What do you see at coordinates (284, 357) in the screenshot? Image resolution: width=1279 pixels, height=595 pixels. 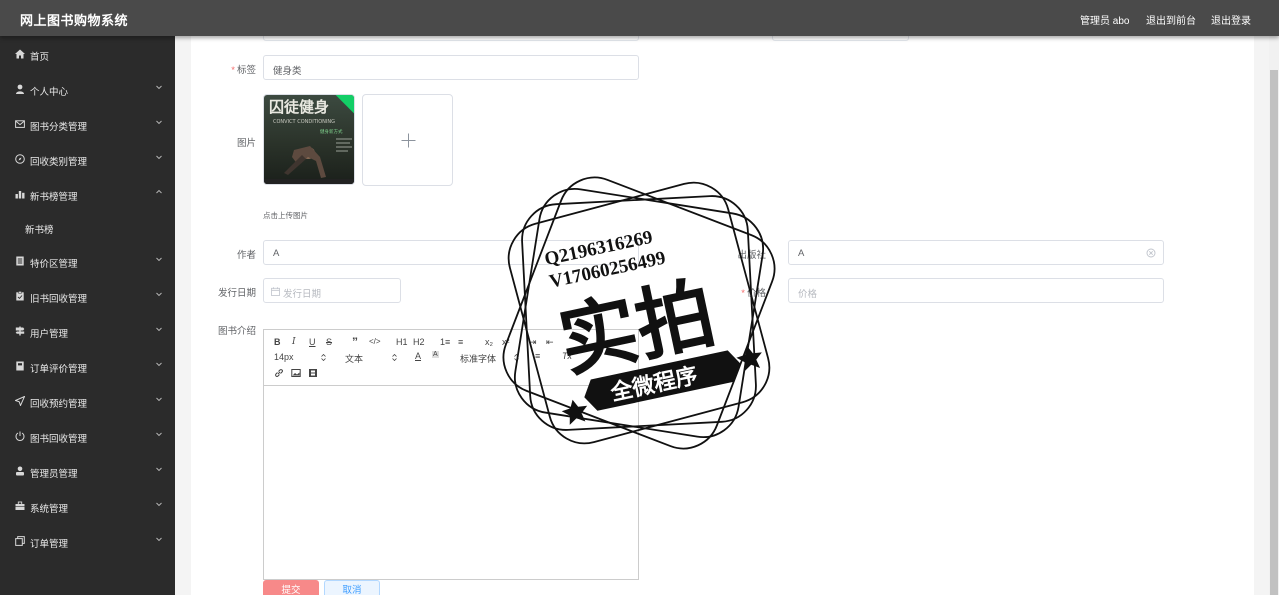 I see `font-size-value: 14px` at bounding box center [284, 357].